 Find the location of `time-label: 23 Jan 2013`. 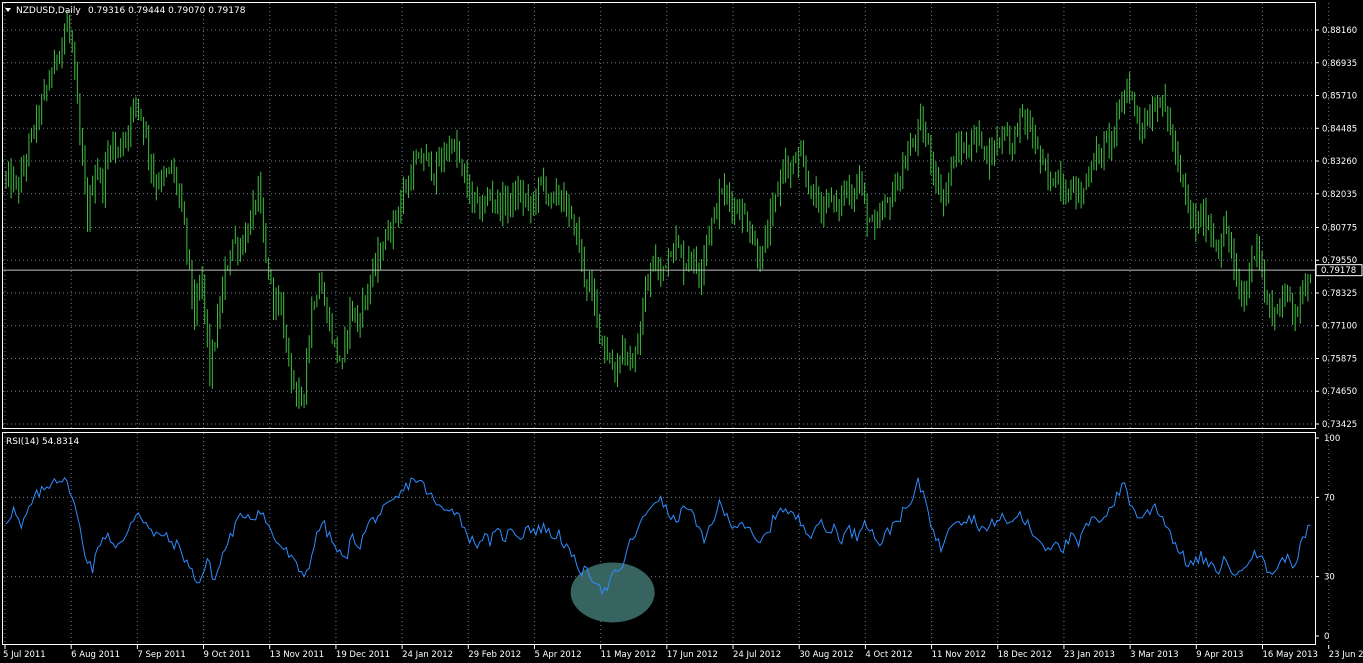

time-label: 23 Jan 2013 is located at coordinates (1089, 655).